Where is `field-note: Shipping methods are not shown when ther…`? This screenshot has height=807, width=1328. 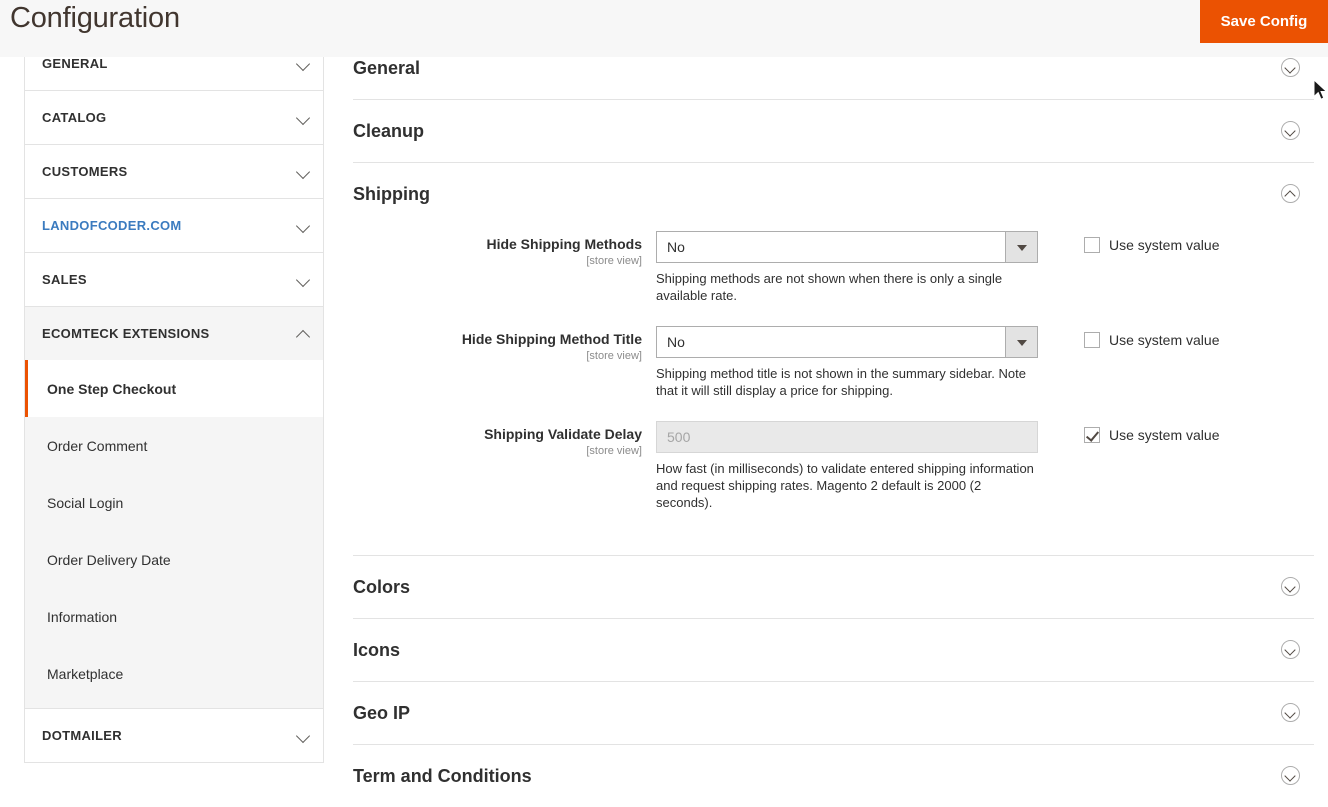
field-note: Shipping methods are not shown when ther… is located at coordinates (829, 287).